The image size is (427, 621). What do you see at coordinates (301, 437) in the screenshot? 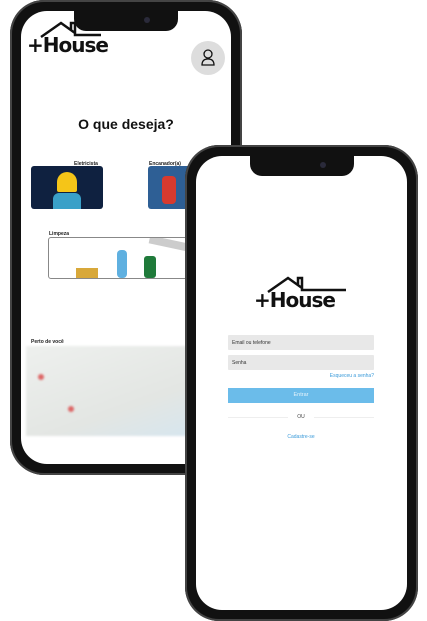
I see `signup-link: Cadastre-se` at bounding box center [301, 437].